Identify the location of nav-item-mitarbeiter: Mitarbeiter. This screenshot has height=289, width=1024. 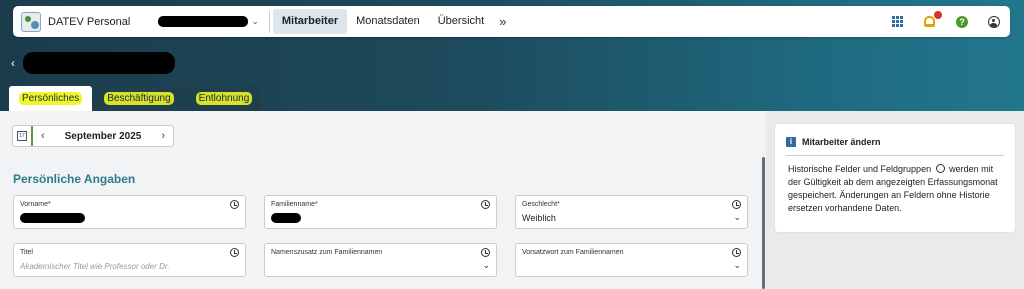
(310, 21).